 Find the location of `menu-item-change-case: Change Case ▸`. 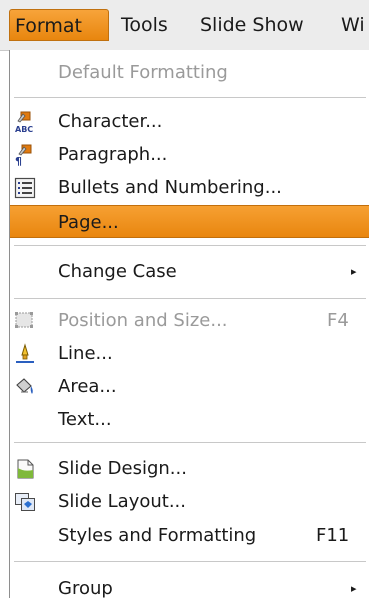

menu-item-change-case: Change Case ▸ is located at coordinates (189, 271).